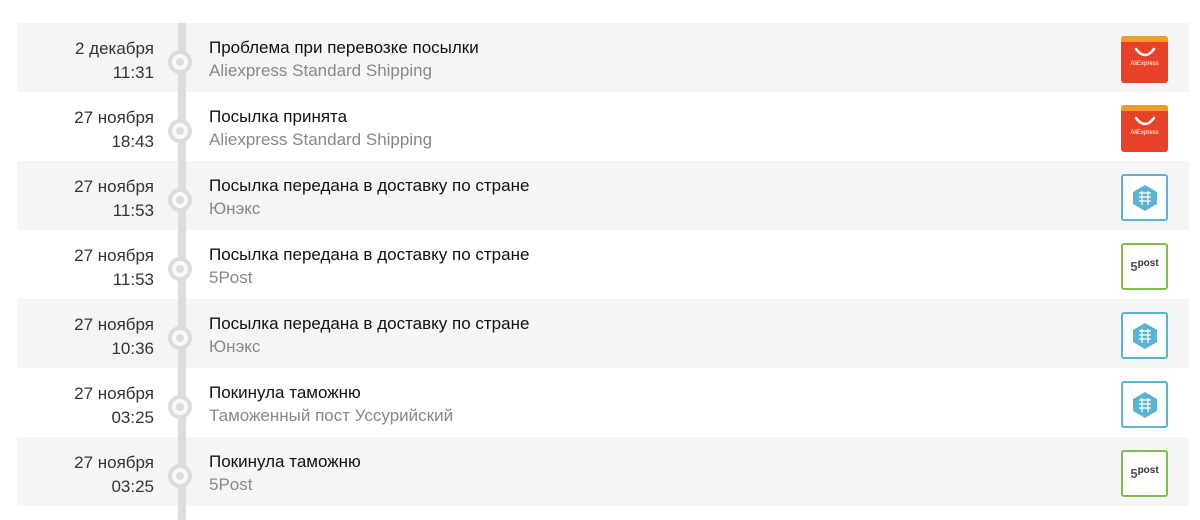  Describe the element at coordinates (114, 48) in the screenshot. I see `event-date: 2 декабря` at that location.